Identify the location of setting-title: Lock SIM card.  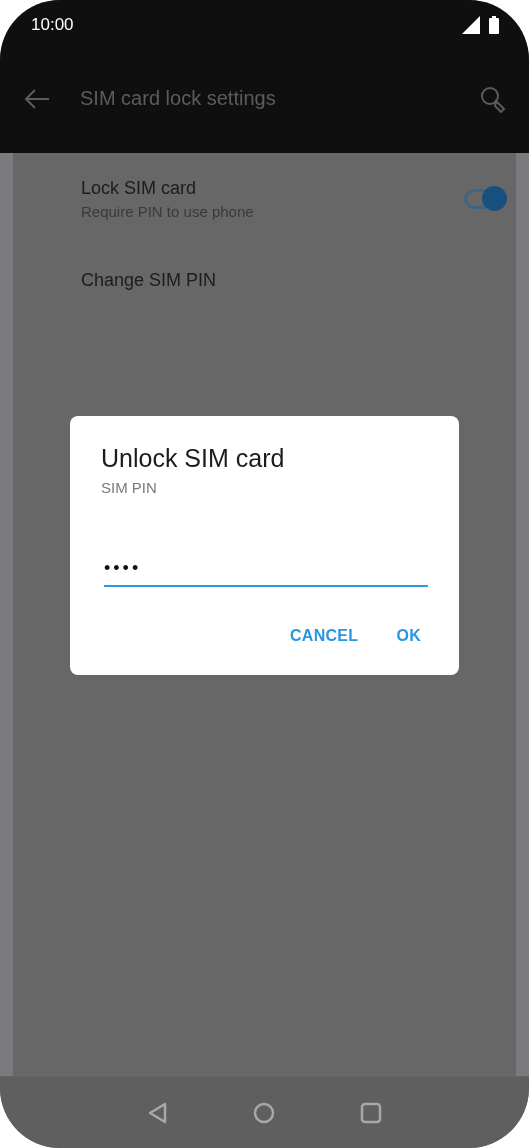
(139, 188).